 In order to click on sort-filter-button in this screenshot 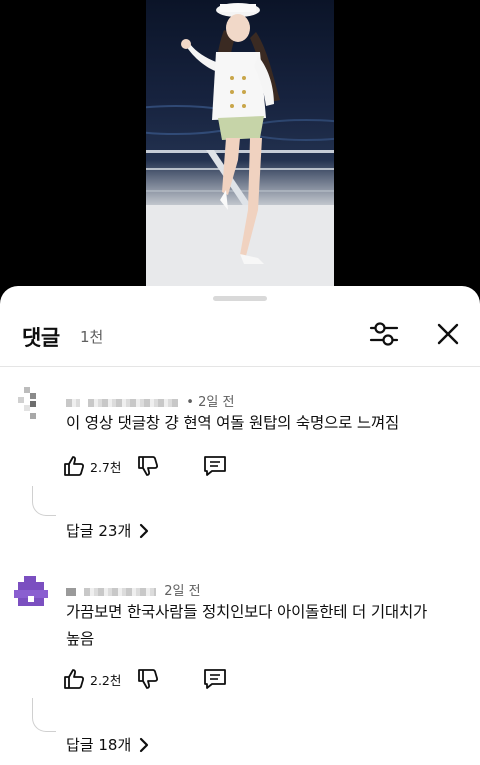, I will do `click(384, 334)`.